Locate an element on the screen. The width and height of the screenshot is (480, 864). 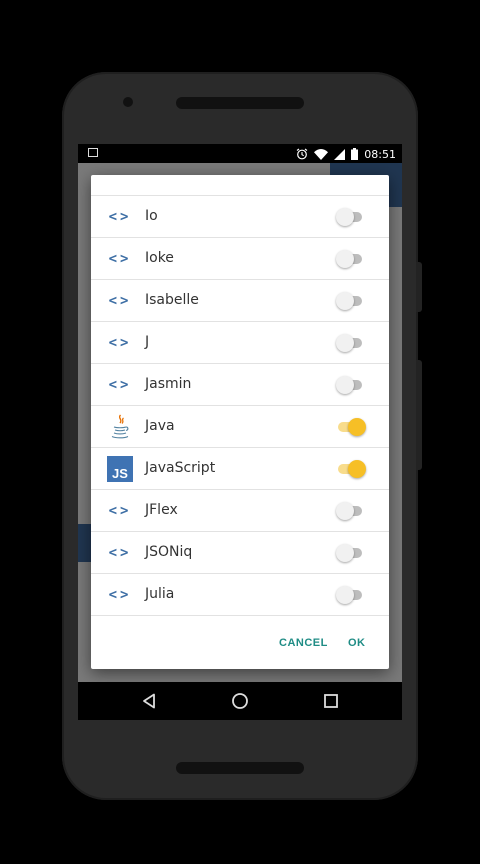
back-icon is located at coordinates (149, 701).